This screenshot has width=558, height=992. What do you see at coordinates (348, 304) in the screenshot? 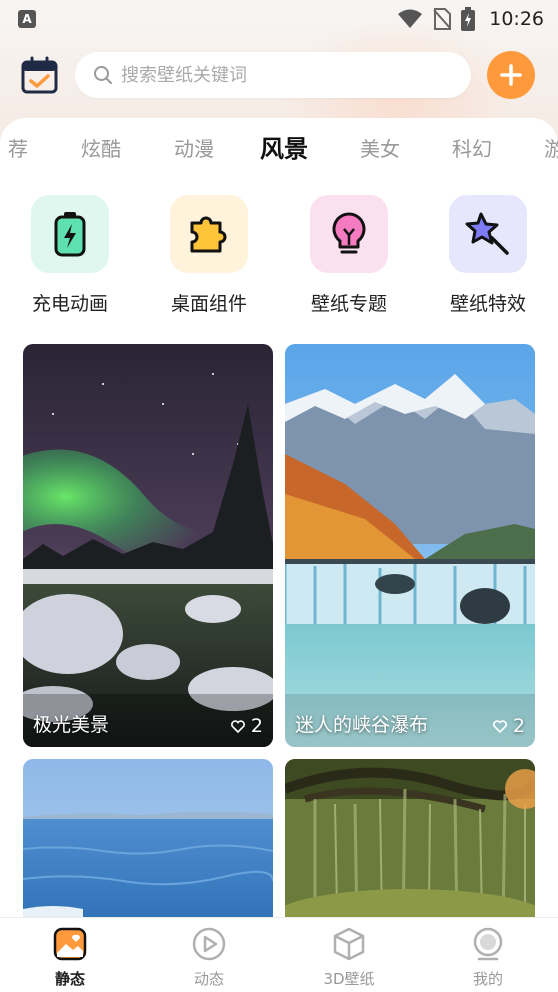
I see `quick-label: 壁纸专题` at bounding box center [348, 304].